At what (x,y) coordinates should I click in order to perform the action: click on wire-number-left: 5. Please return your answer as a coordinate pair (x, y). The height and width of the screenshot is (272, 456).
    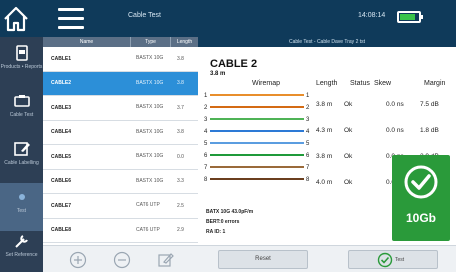
    Looking at the image, I should click on (206, 144).